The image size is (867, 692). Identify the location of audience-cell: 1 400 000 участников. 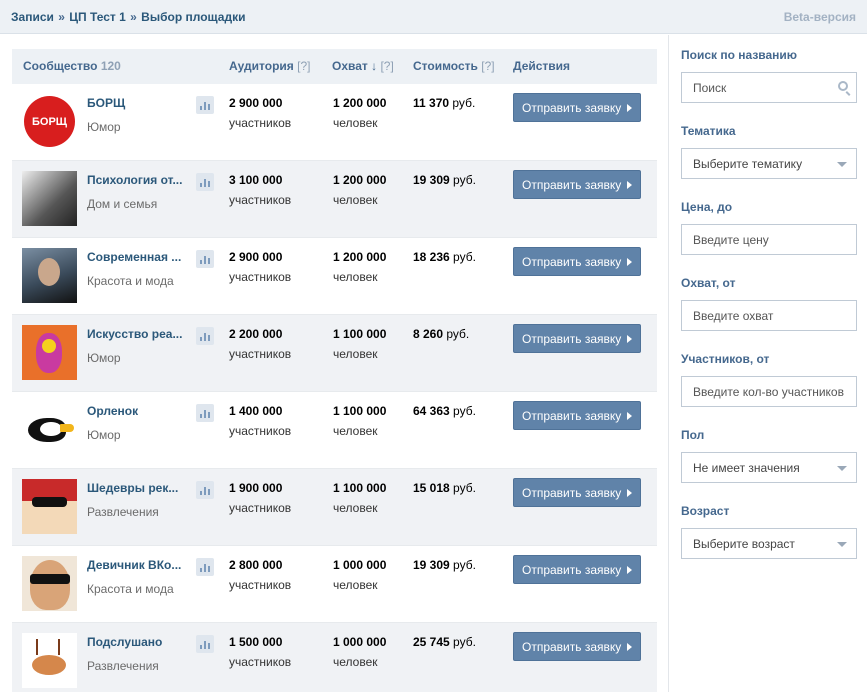
(260, 421).